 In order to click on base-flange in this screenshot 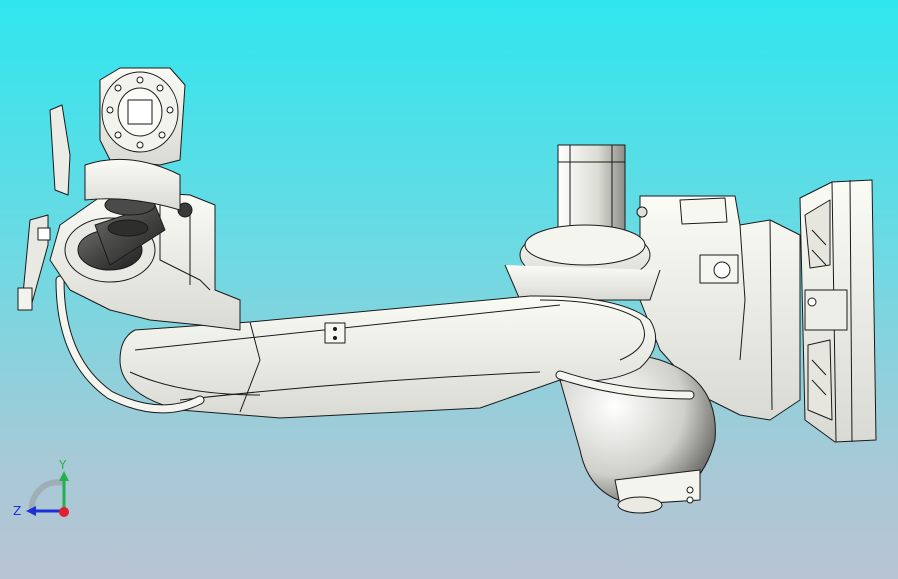, I will do `click(838, 311)`.